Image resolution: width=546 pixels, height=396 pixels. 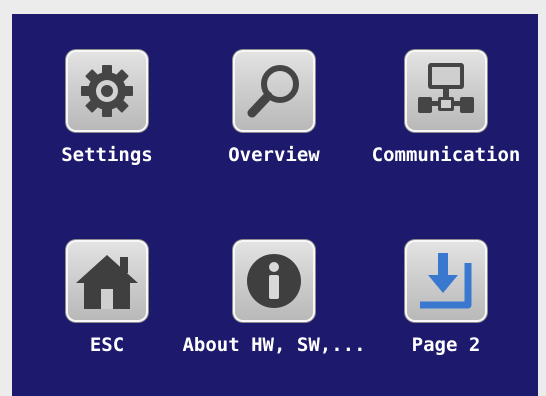 I want to click on overview-label: Overview, so click(x=274, y=155).